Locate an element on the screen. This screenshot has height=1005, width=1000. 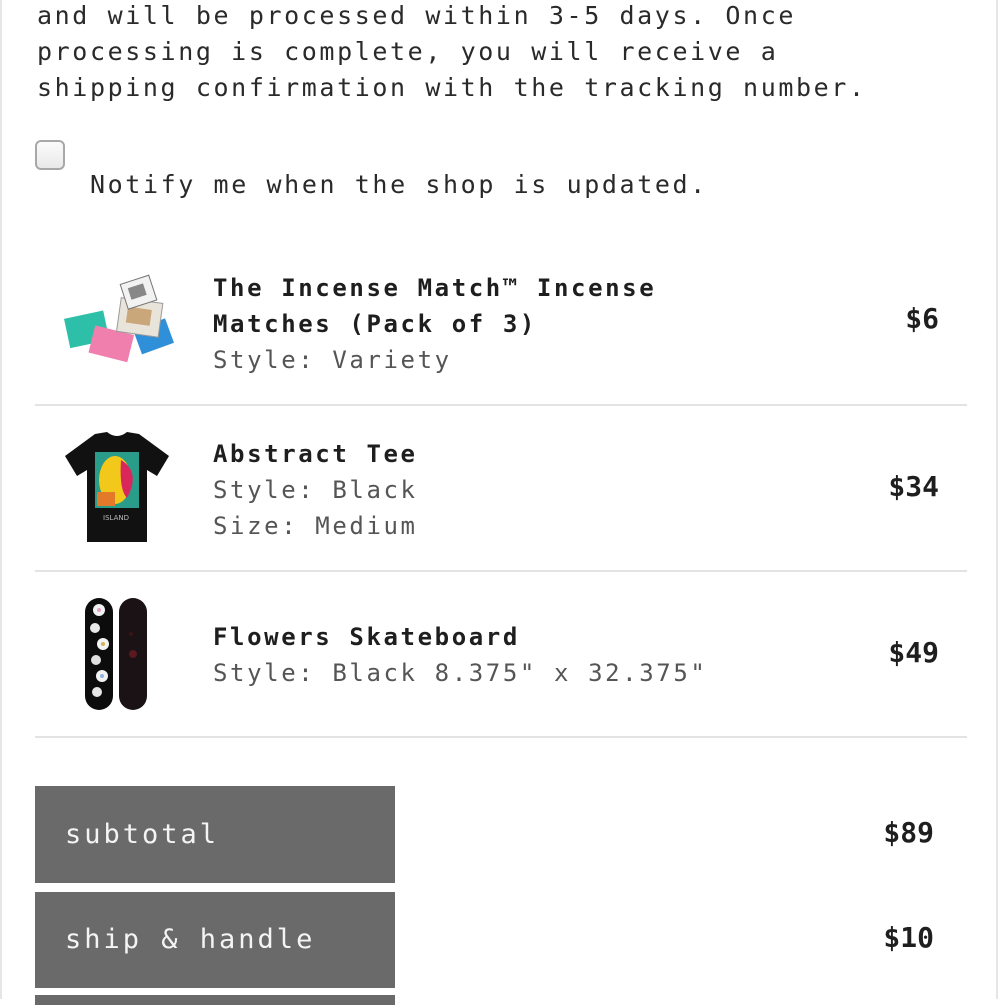
item-details: Abstract Tee Style: Black Size: Medium is located at coordinates (493, 490).